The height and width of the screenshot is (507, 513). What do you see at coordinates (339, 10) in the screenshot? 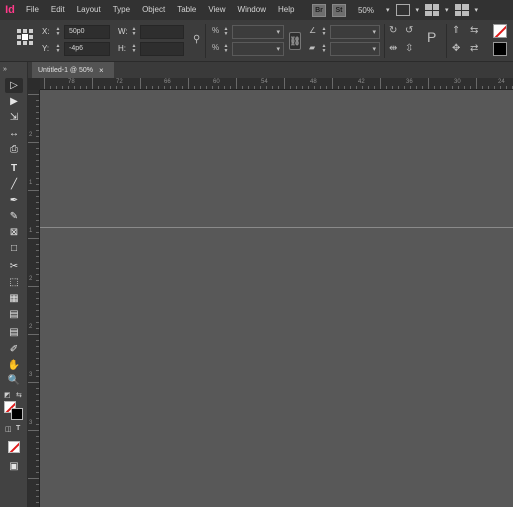
I see `stock-button: St` at bounding box center [339, 10].